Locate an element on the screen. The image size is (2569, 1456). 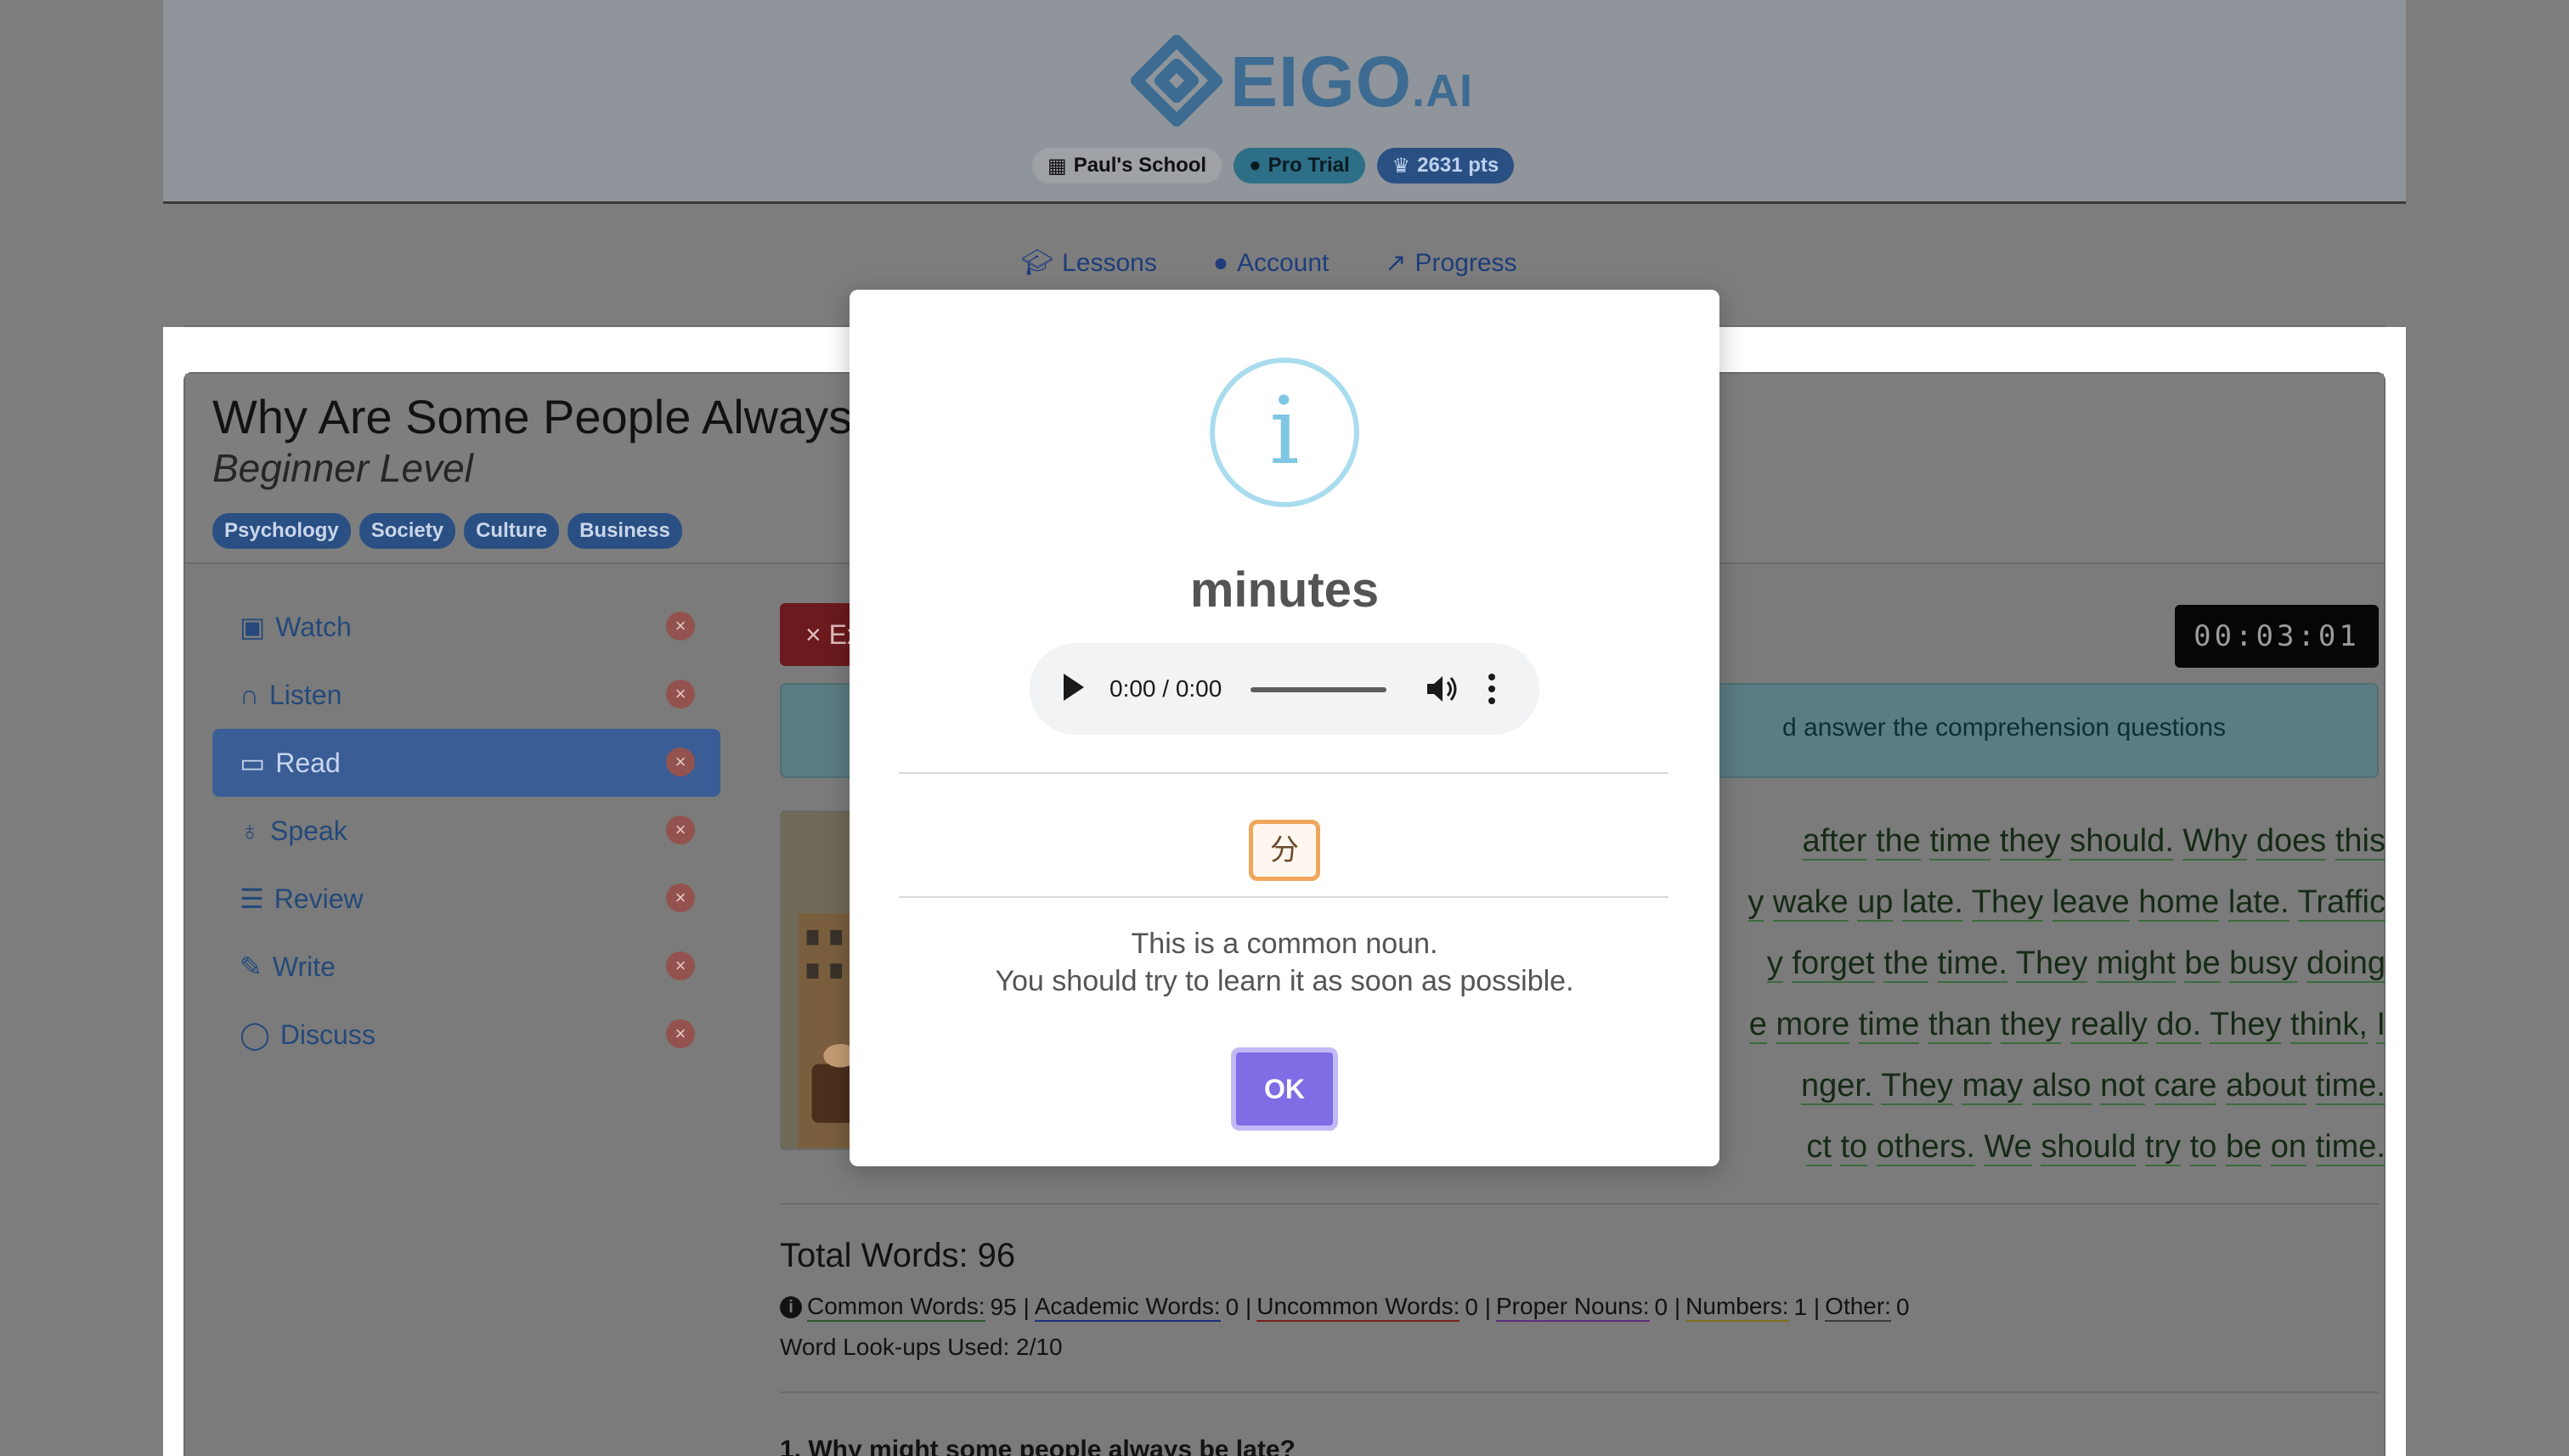
message-line-1: This is a common noun. is located at coordinates (1284, 944).